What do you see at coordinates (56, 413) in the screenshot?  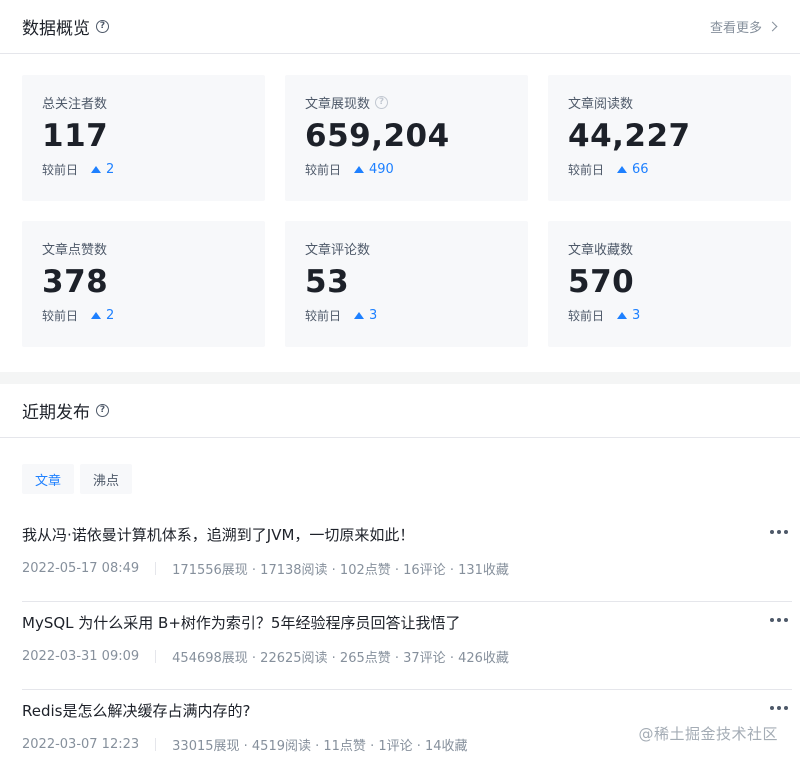 I see `recent-title: 近期发布` at bounding box center [56, 413].